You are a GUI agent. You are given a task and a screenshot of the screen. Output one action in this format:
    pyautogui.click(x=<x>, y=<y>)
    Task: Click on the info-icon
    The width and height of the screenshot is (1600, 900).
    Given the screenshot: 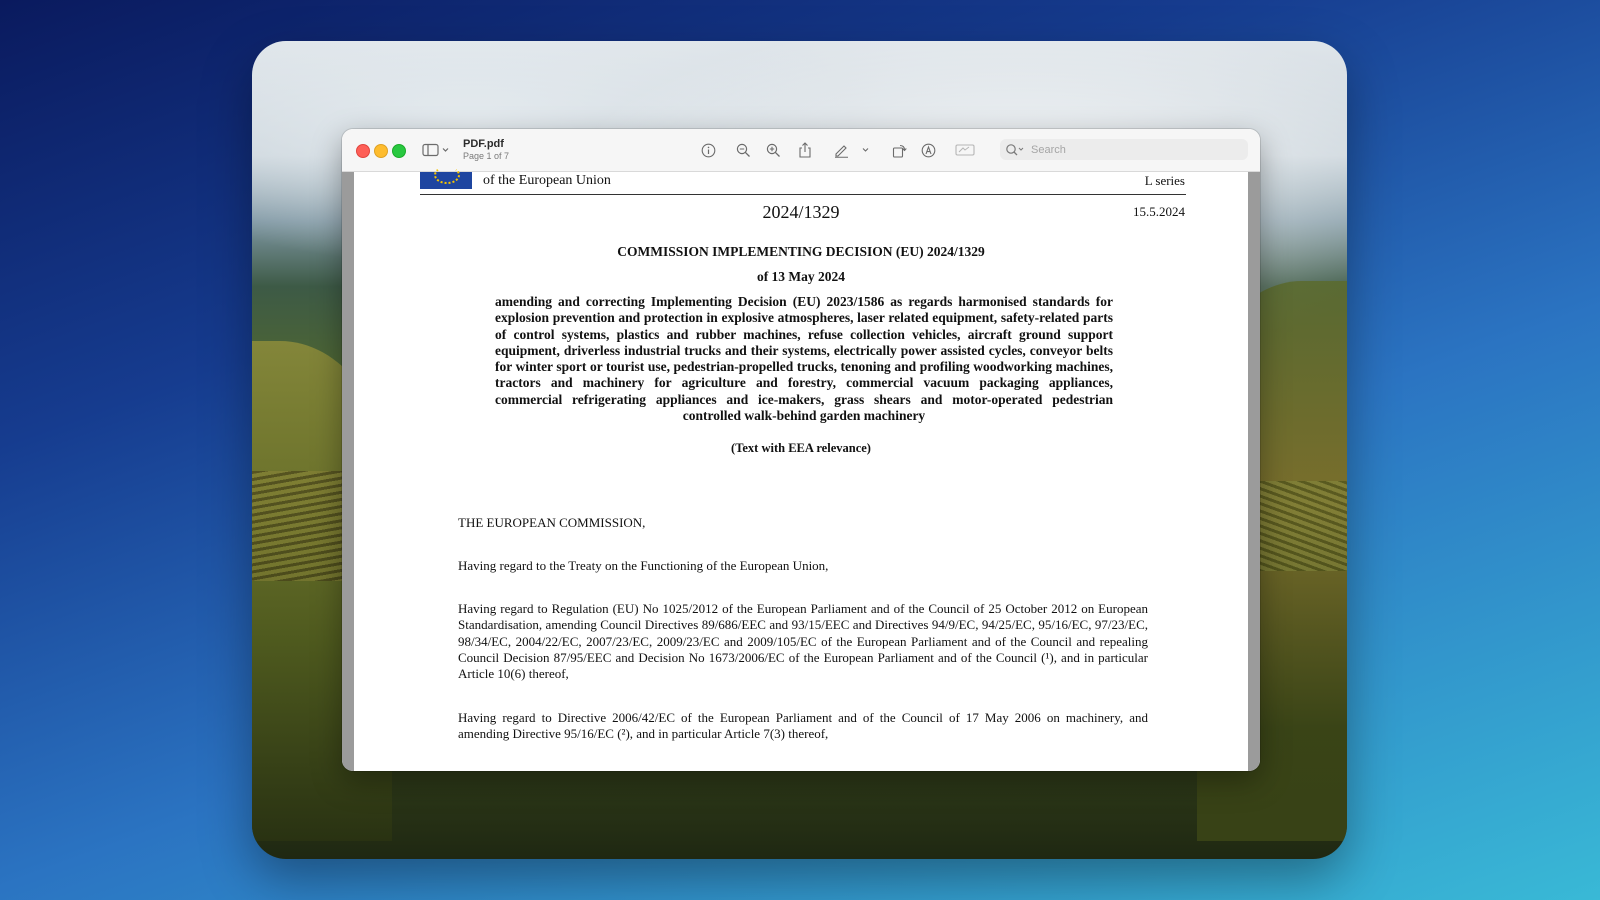 What is the action you would take?
    pyautogui.click(x=708, y=150)
    